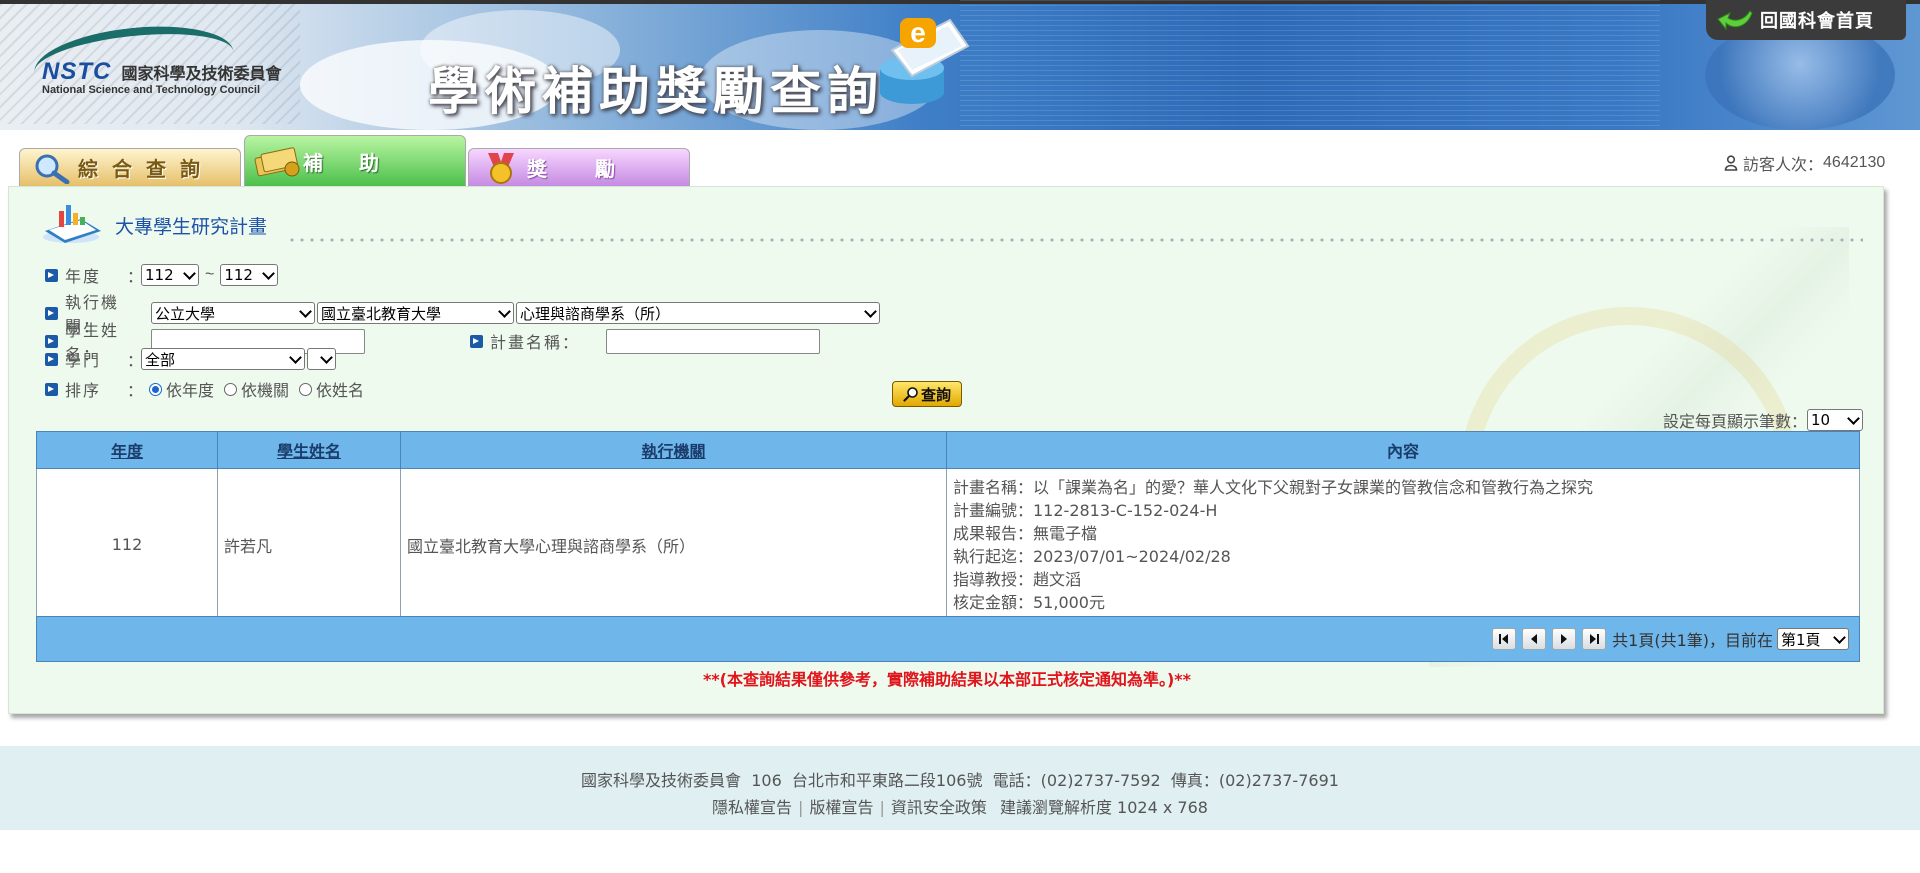 The height and width of the screenshot is (873, 1920). I want to click on content-amount: 核定金額：51,000元, so click(1029, 602).